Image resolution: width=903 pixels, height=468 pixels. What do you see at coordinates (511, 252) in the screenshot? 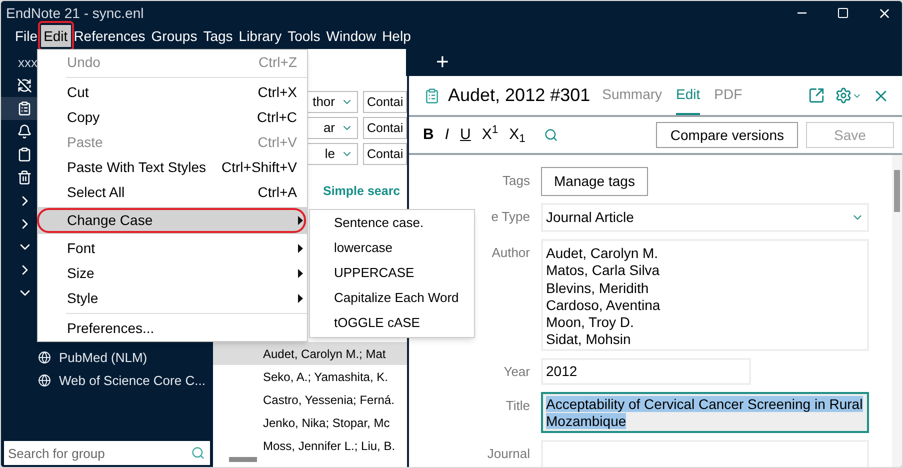
I see `field-label: Author` at bounding box center [511, 252].